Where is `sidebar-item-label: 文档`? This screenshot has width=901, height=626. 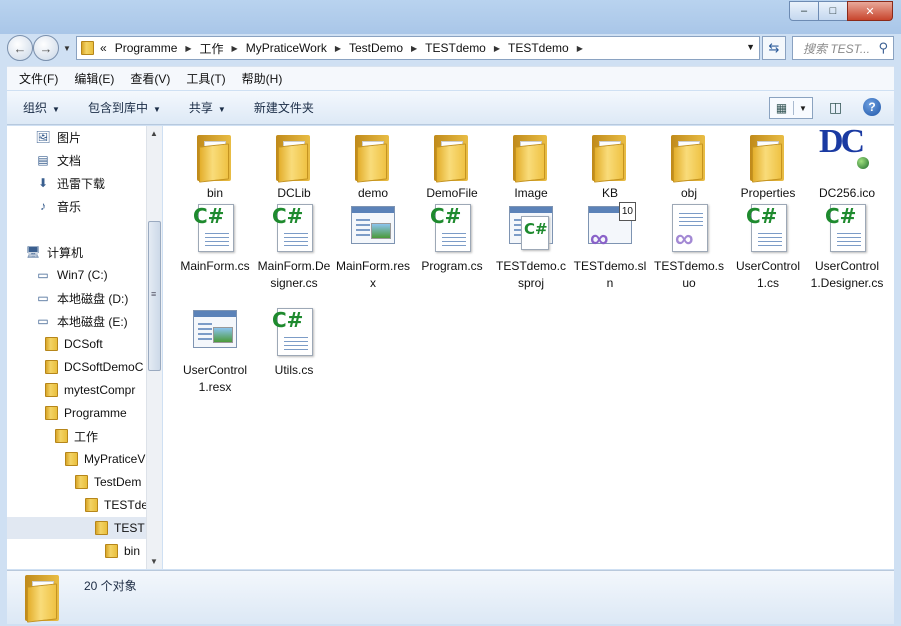
sidebar-item-label: 文档 is located at coordinates (69, 160).